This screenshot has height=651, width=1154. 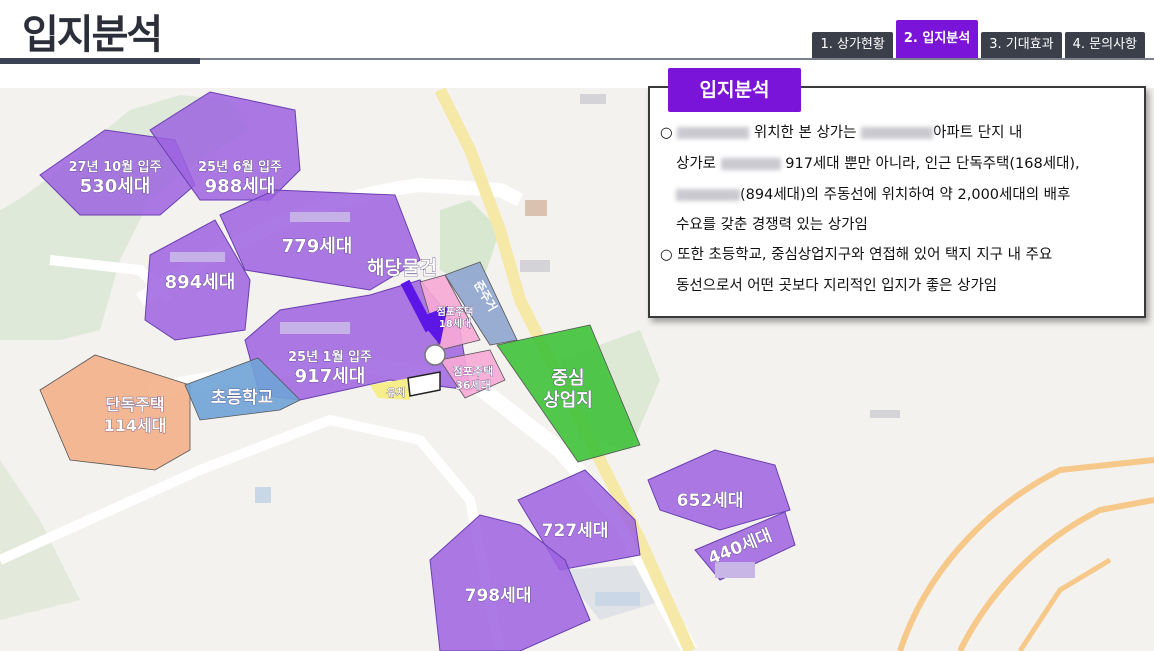 What do you see at coordinates (575, 531) in the screenshot?
I see `label-727: 727세대` at bounding box center [575, 531].